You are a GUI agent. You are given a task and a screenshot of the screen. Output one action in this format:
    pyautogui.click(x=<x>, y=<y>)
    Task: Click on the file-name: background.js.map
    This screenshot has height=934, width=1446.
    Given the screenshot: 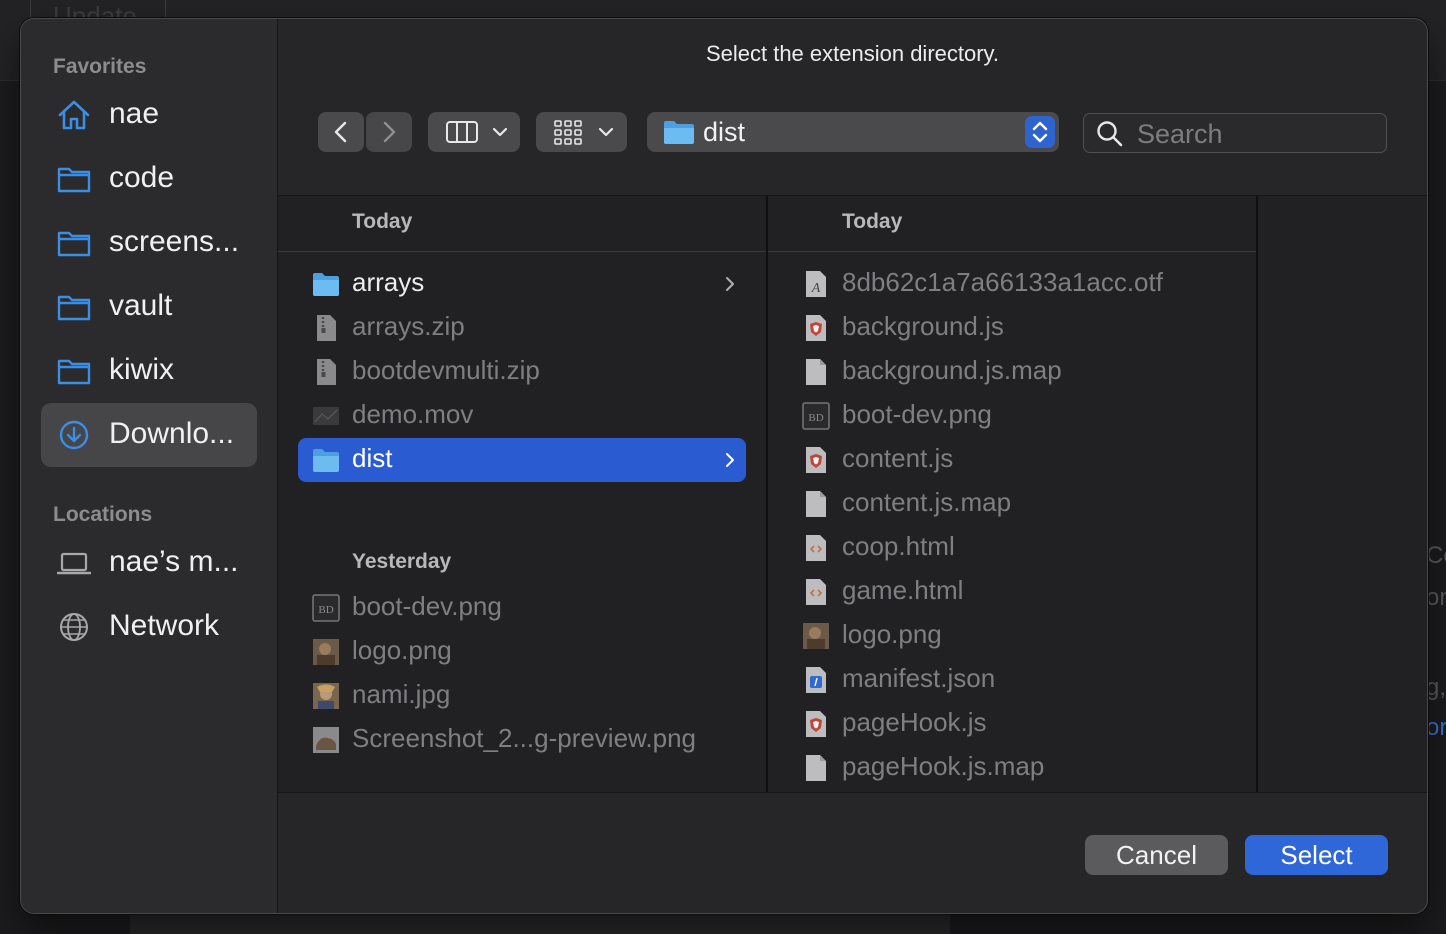 What is the action you would take?
    pyautogui.click(x=952, y=370)
    